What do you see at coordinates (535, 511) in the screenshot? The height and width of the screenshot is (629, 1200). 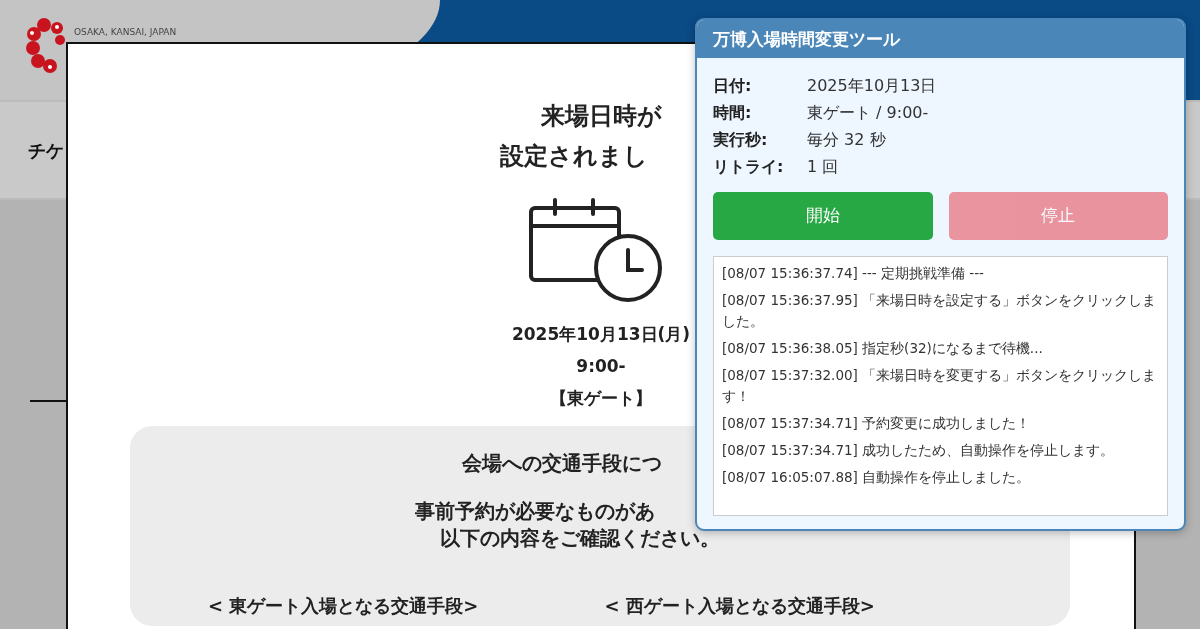 I see `notice-text: 事前予約が必要なものがあ` at bounding box center [535, 511].